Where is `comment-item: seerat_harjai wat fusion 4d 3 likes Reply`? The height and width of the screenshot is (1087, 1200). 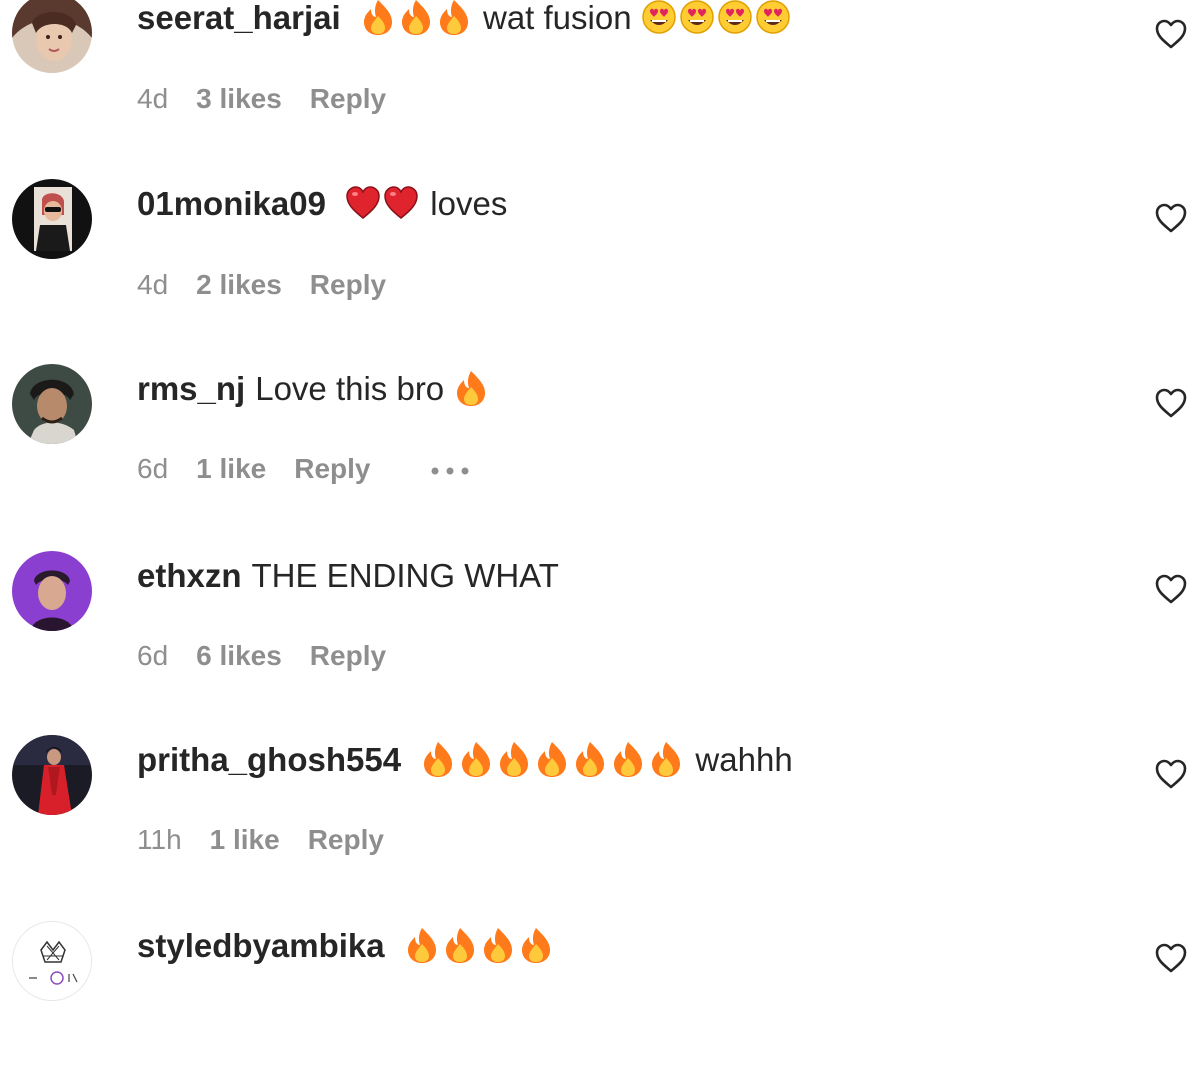 comment-item: seerat_harjai wat fusion 4d 3 likes Reply is located at coordinates (600, 79).